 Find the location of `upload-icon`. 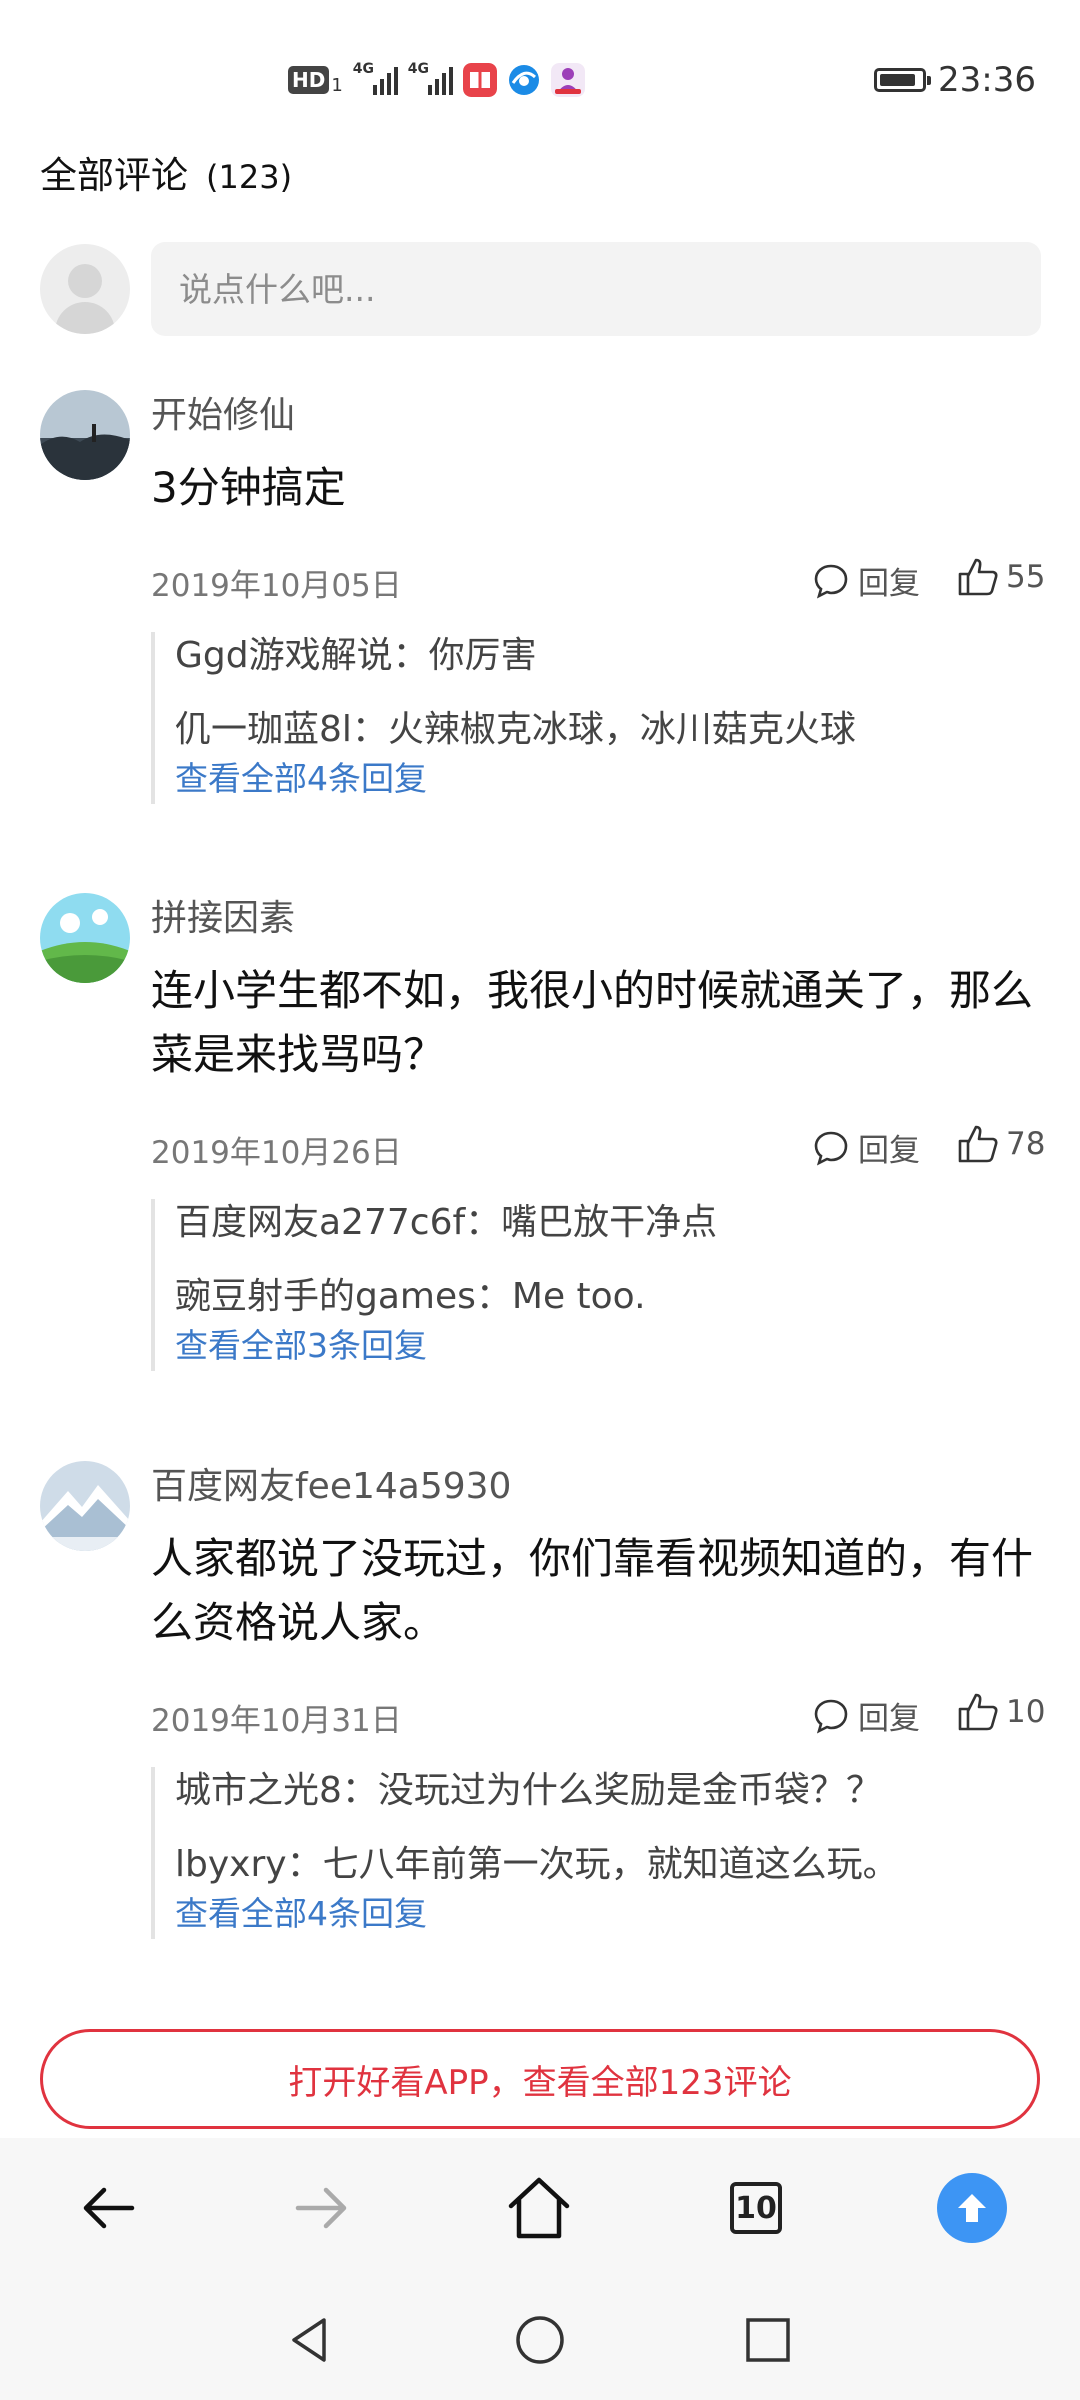

upload-icon is located at coordinates (972, 2208).